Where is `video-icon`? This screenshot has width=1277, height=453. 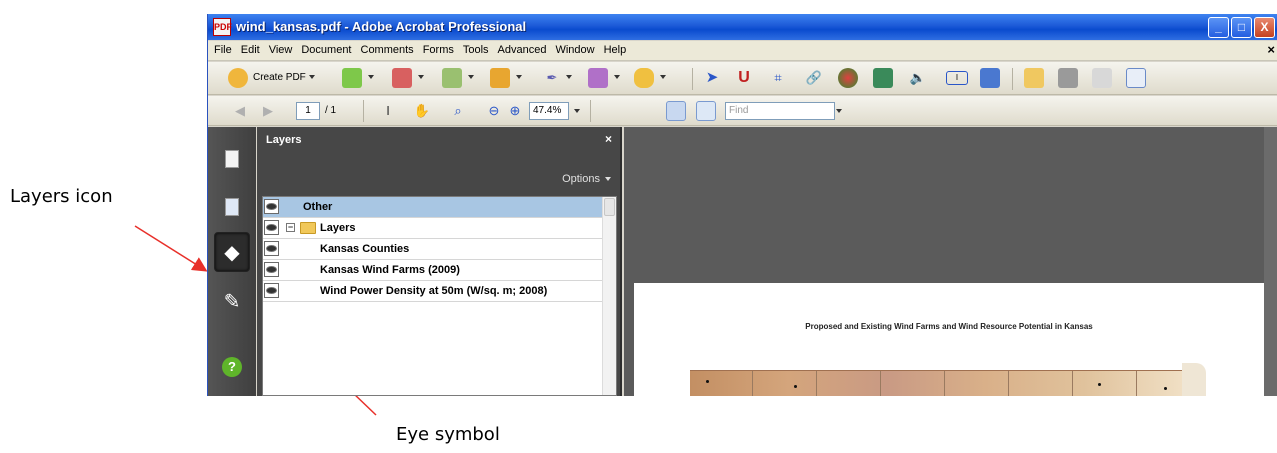
video-icon is located at coordinates (883, 78).